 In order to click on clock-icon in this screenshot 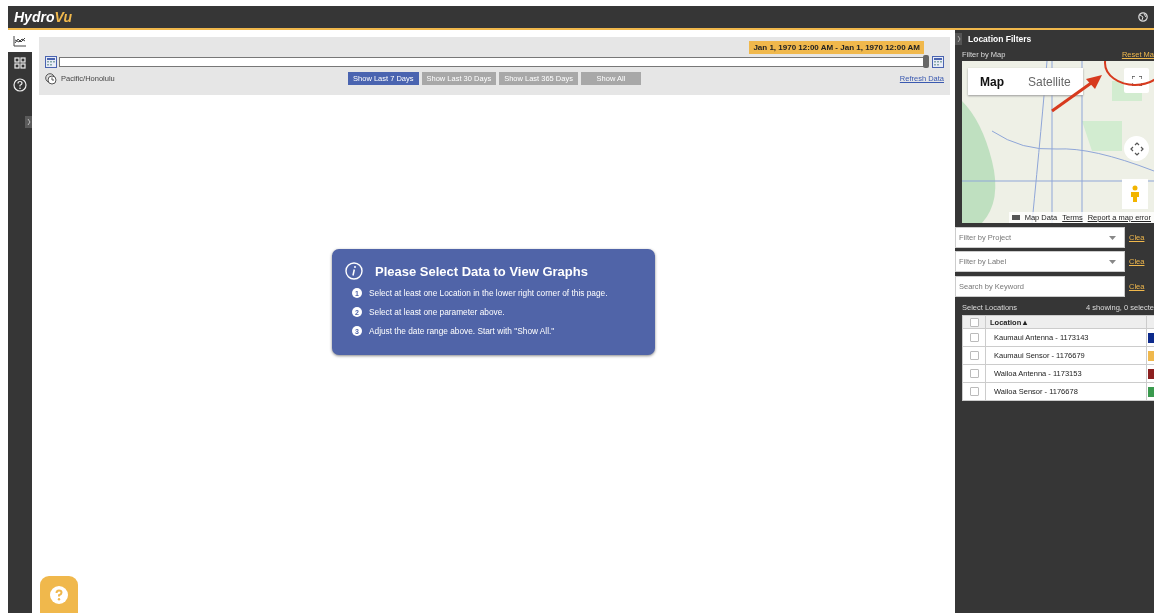, I will do `click(51, 78)`.